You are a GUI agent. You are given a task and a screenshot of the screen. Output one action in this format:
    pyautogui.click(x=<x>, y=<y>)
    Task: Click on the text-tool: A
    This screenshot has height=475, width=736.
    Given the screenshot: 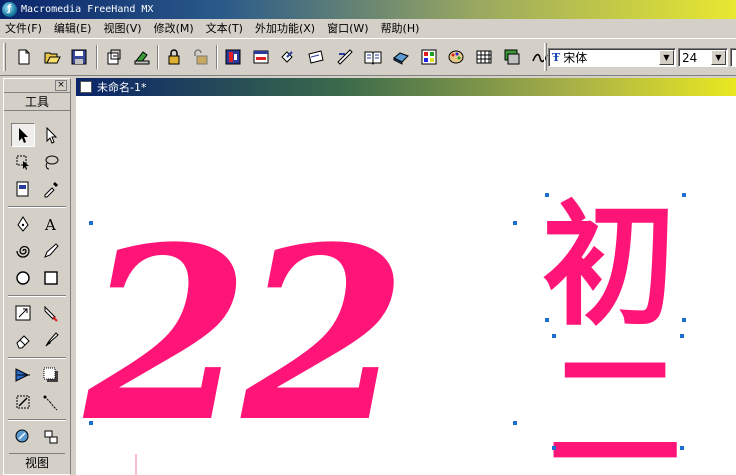 What is the action you would take?
    pyautogui.click(x=51, y=224)
    